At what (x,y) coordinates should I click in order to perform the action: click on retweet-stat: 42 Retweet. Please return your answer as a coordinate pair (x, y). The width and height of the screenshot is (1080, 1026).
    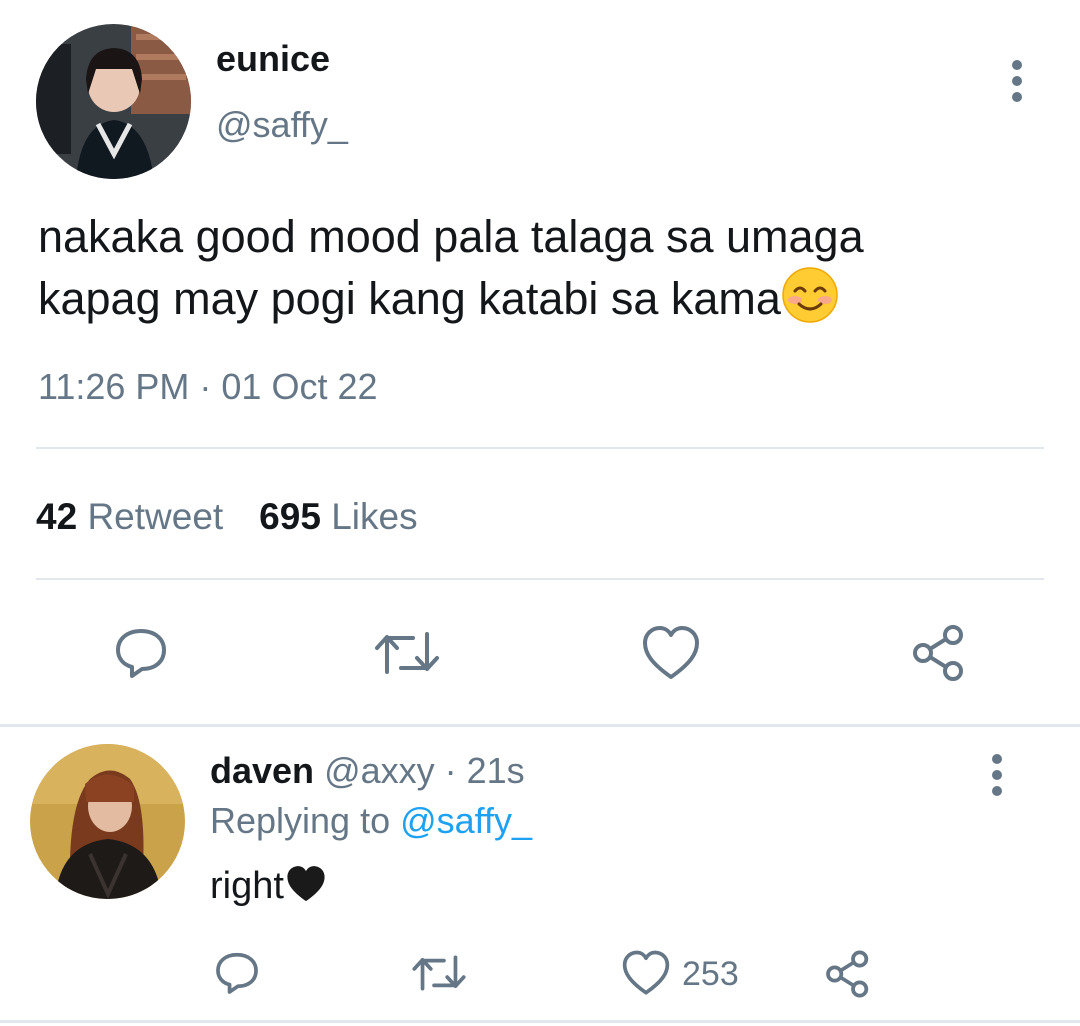
    Looking at the image, I should click on (129, 516).